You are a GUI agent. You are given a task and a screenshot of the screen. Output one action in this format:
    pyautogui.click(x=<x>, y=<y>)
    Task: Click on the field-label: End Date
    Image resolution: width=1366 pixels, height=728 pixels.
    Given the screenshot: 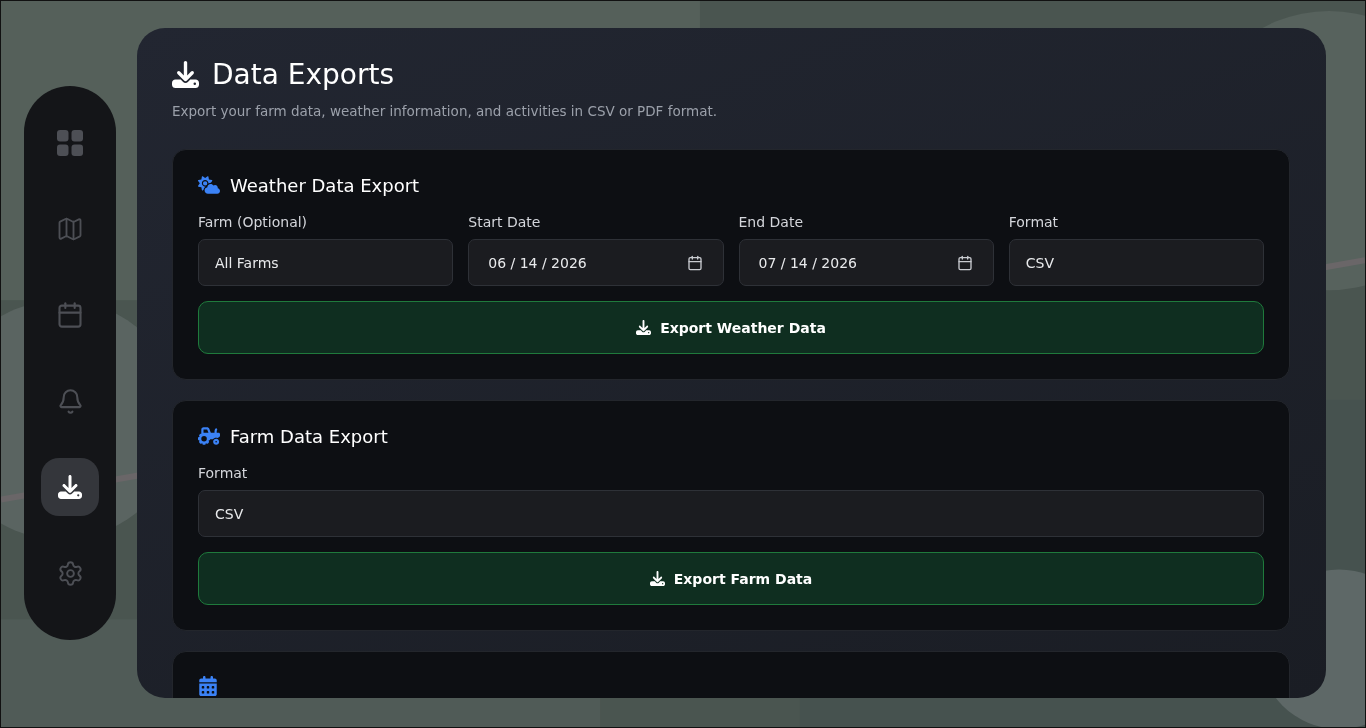 What is the action you would take?
    pyautogui.click(x=771, y=222)
    